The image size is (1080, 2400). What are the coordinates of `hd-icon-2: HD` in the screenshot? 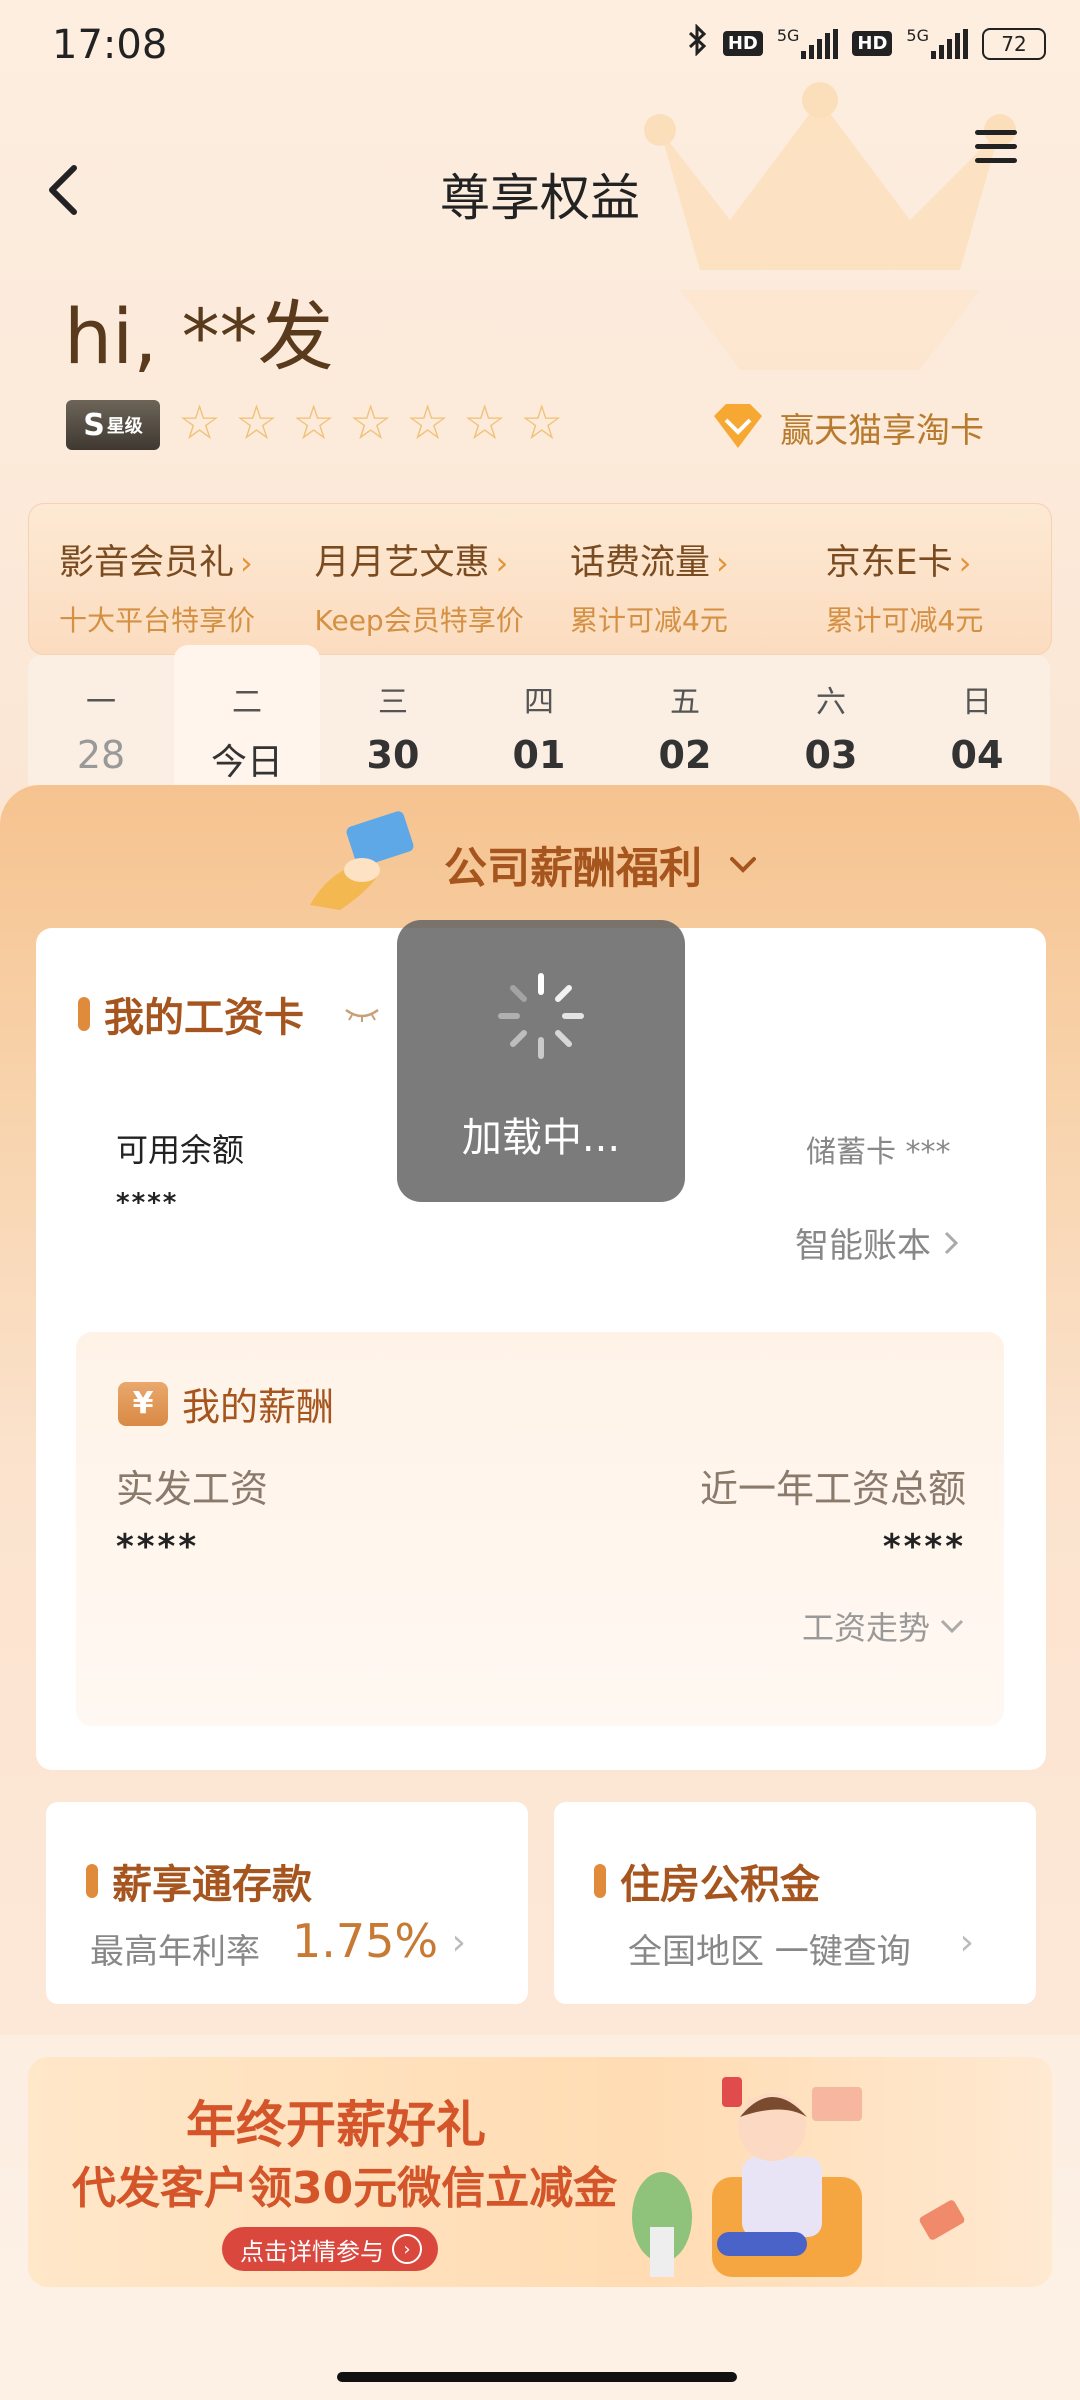 It's located at (872, 43).